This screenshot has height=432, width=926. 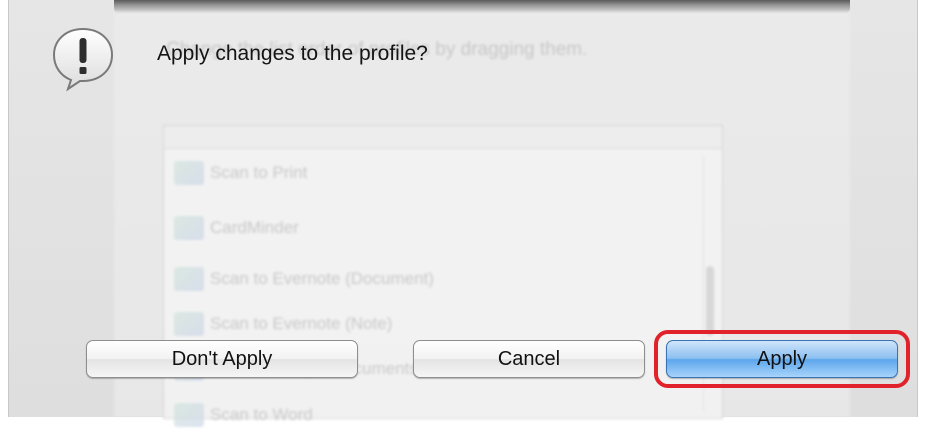 I want to click on word-icon, so click(x=189, y=415).